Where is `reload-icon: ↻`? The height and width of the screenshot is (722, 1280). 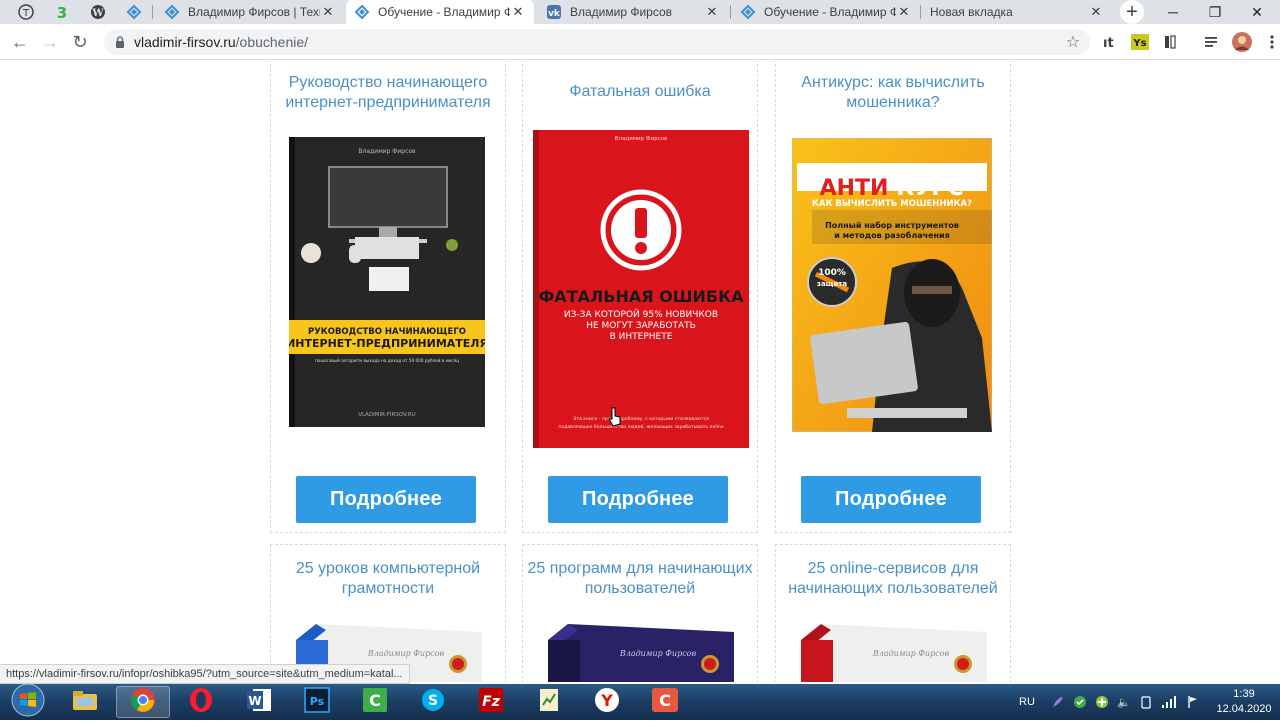 reload-icon: ↻ is located at coordinates (80, 41).